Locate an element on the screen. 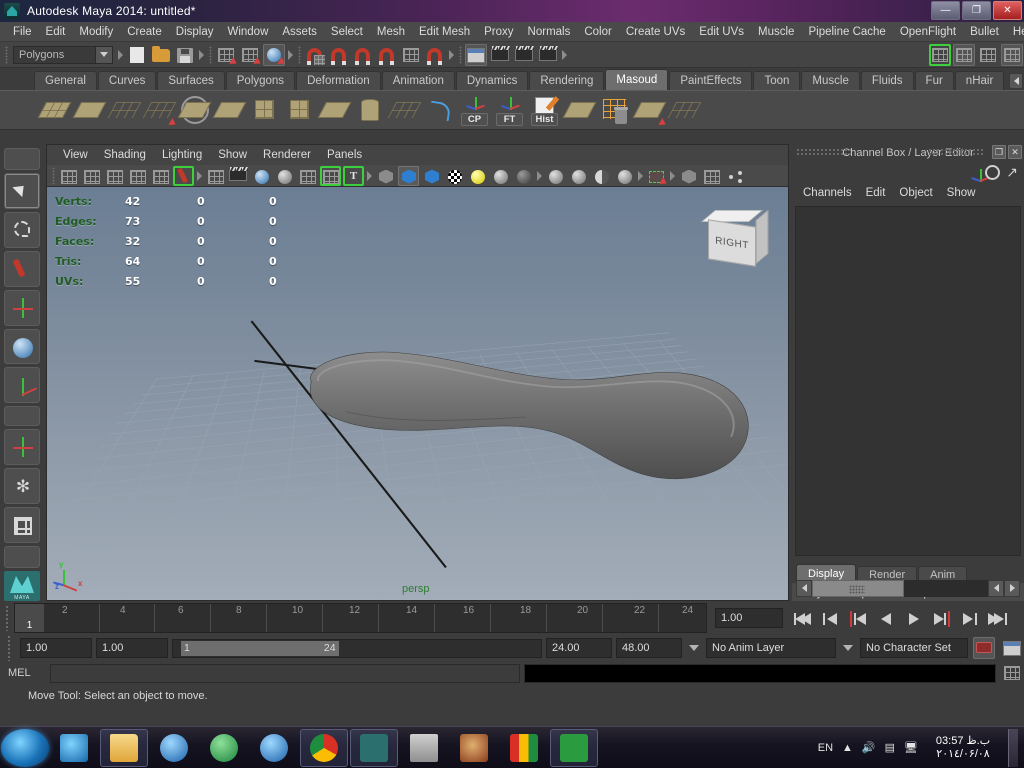 The height and width of the screenshot is (768, 1024). play-forwards-icon is located at coordinates (914, 618).